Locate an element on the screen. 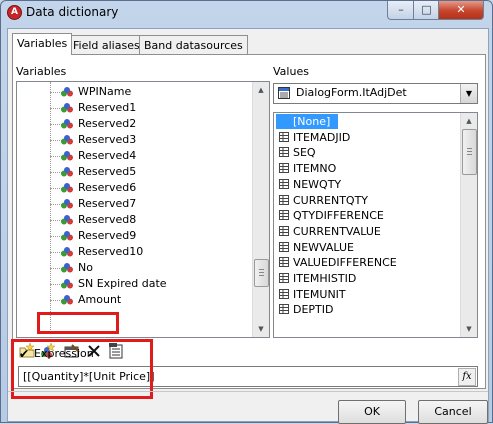 The width and height of the screenshot is (493, 424). variable-item: Reserved7 is located at coordinates (132, 204).